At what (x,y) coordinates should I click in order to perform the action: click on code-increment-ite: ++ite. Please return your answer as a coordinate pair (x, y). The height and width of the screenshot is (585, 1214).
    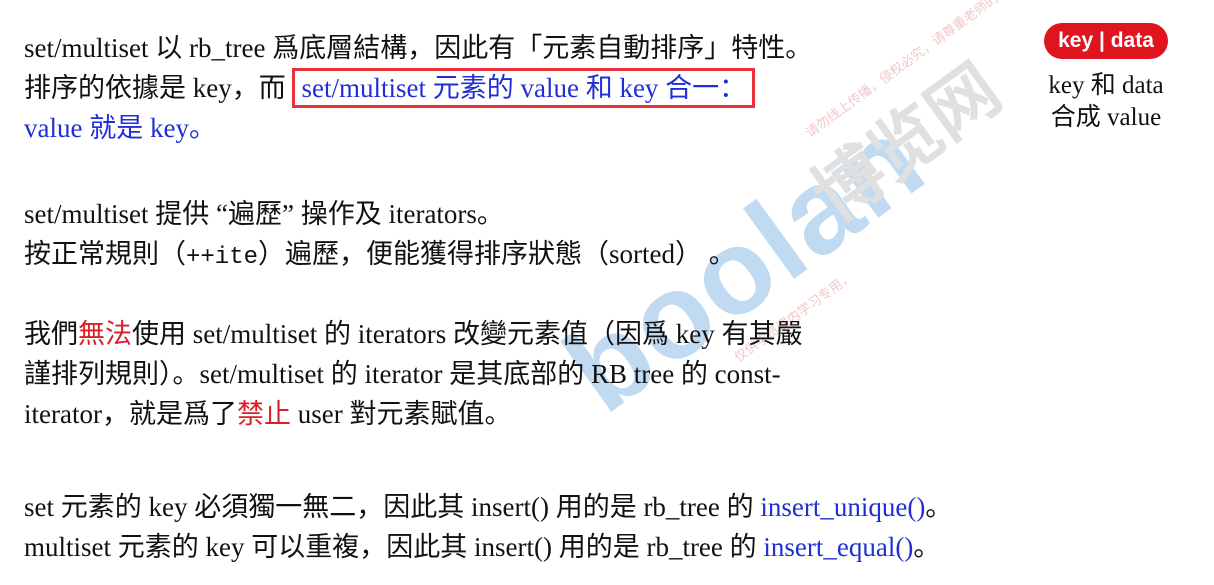
    Looking at the image, I should click on (222, 257).